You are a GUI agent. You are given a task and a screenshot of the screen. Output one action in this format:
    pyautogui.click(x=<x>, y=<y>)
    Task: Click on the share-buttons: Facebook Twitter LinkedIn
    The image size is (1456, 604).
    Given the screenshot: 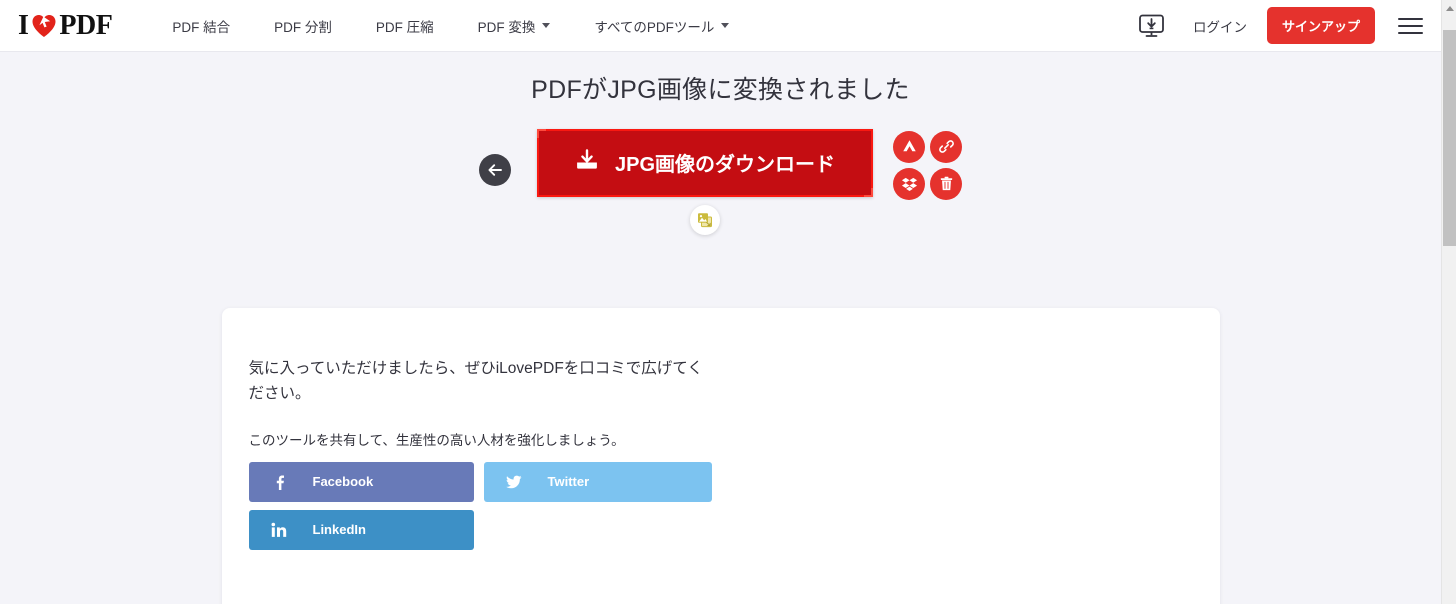 What is the action you would take?
    pyautogui.click(x=480, y=505)
    